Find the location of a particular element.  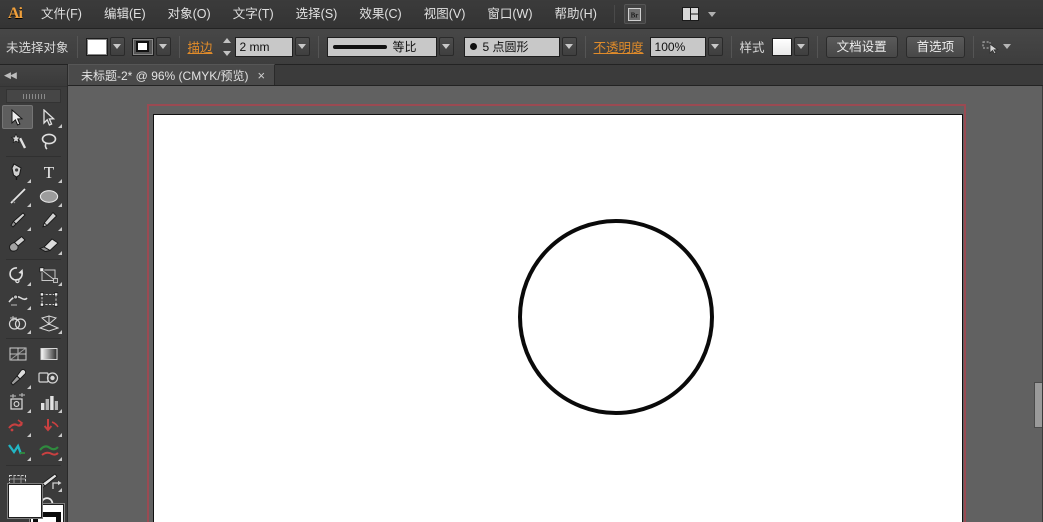

eraser-tool is located at coordinates (48, 244).